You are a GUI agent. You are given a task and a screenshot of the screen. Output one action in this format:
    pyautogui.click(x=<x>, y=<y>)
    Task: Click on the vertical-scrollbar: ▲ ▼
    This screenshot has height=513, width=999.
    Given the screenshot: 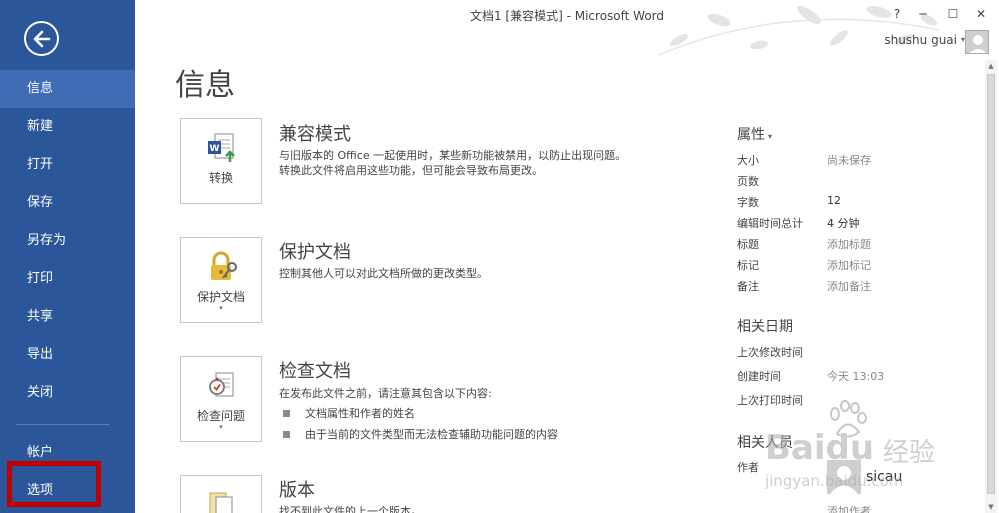 What is the action you would take?
    pyautogui.click(x=991, y=286)
    